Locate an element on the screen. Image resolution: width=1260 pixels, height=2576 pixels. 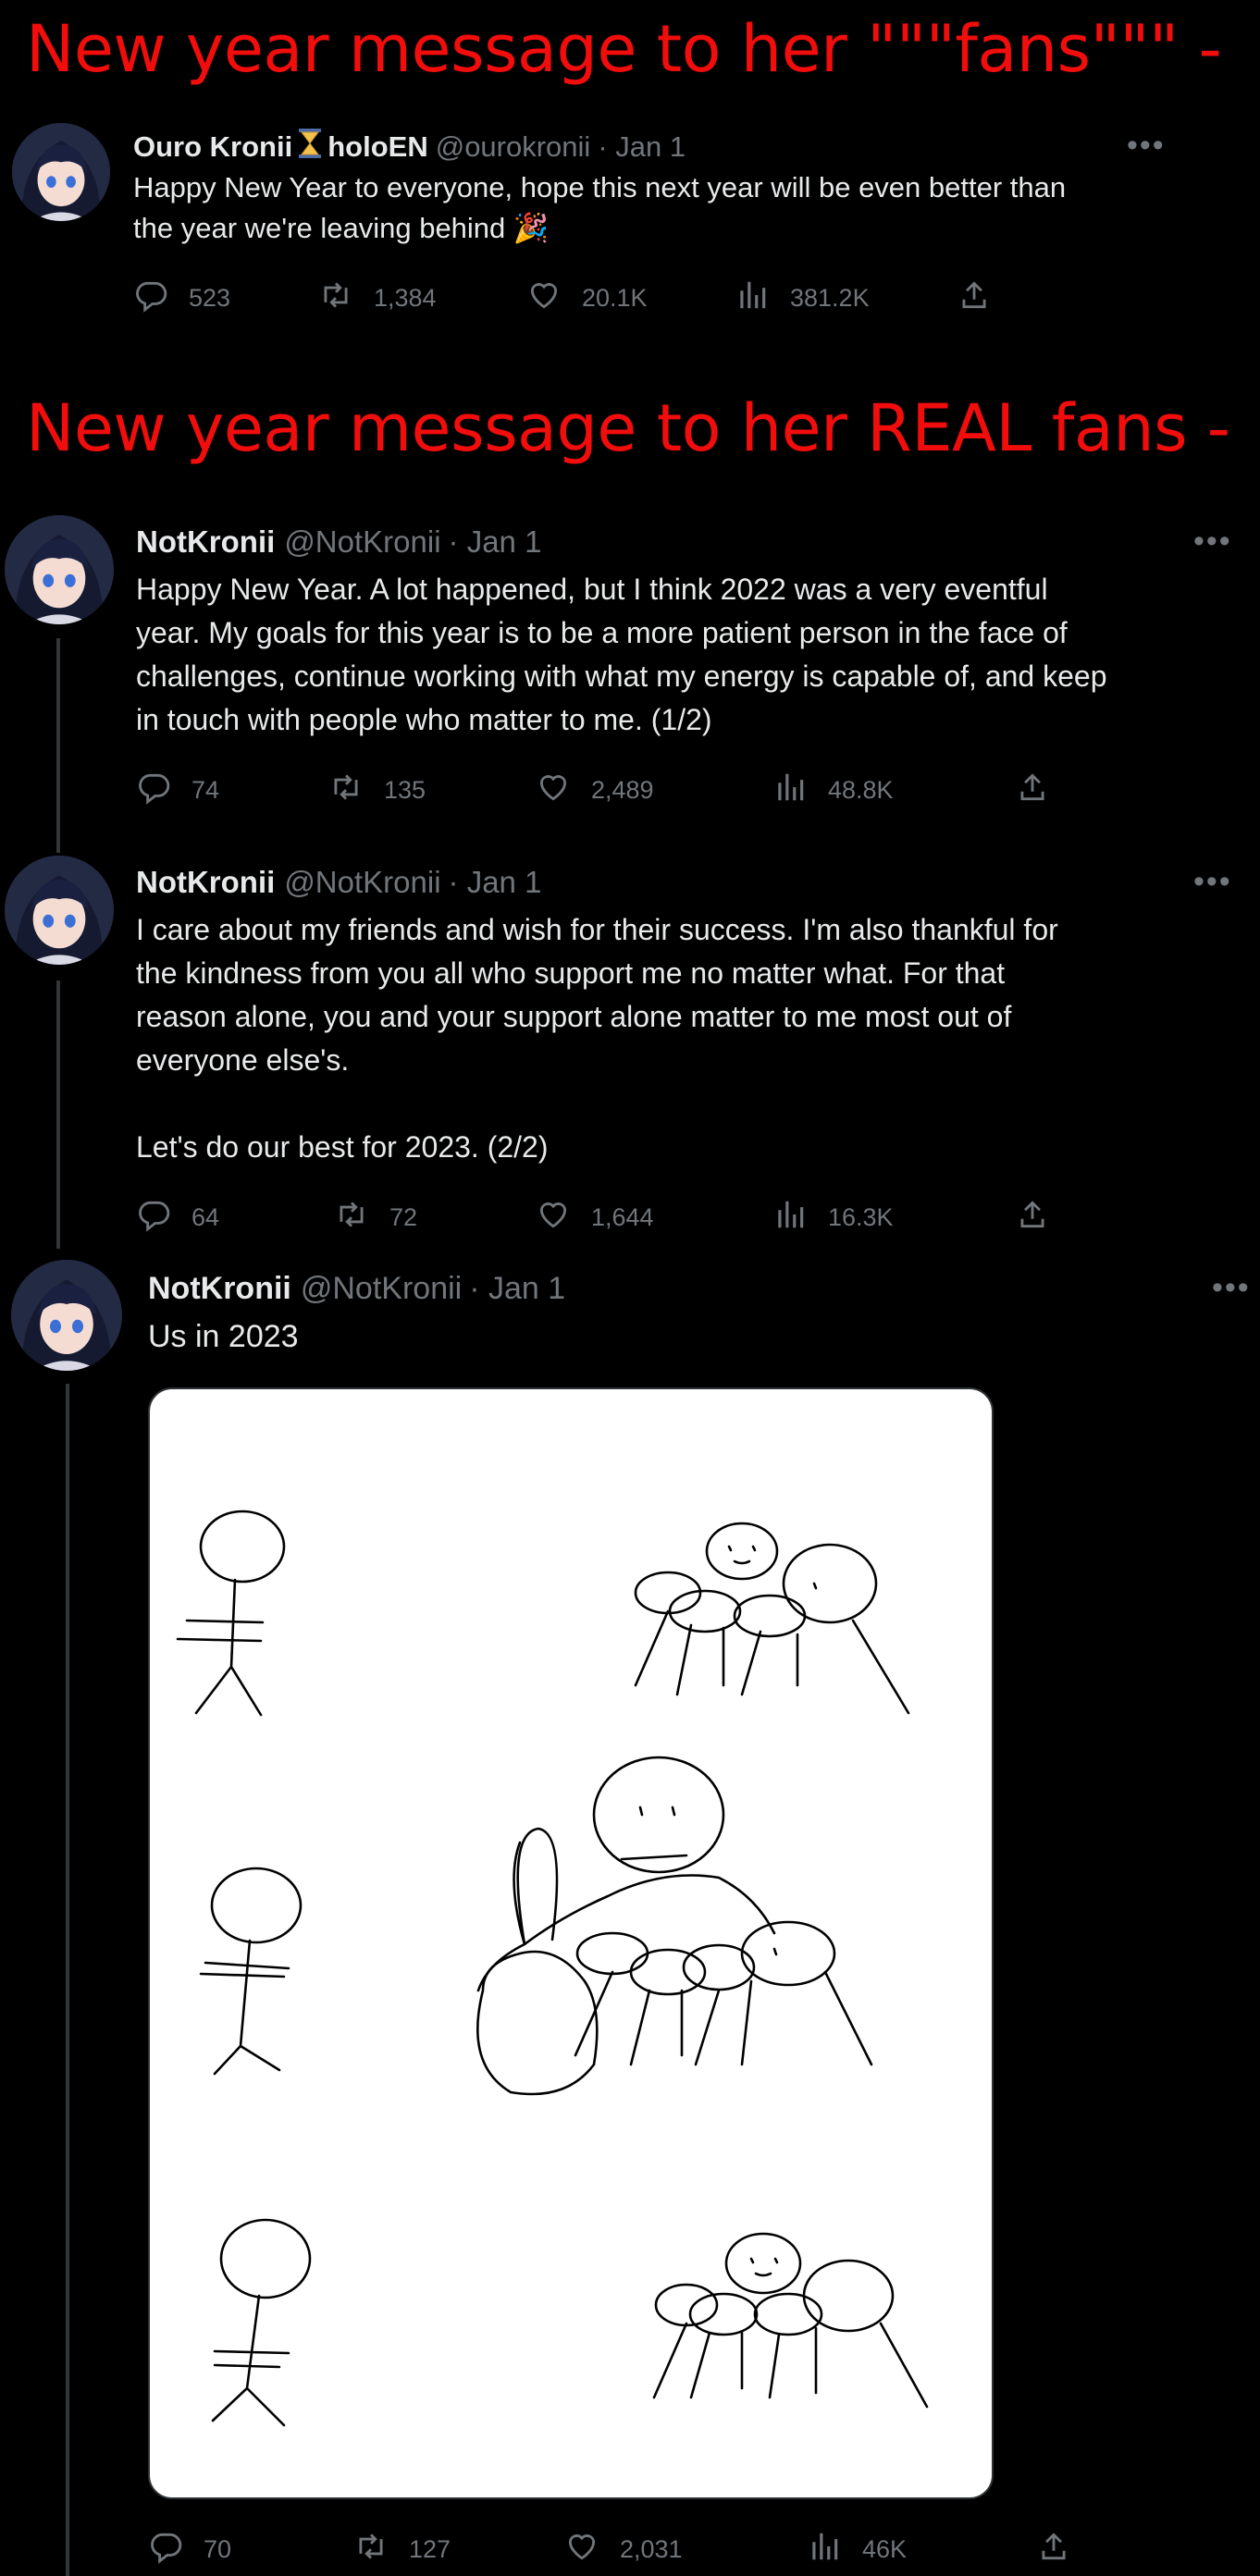
views-count: 48.8K is located at coordinates (861, 790).